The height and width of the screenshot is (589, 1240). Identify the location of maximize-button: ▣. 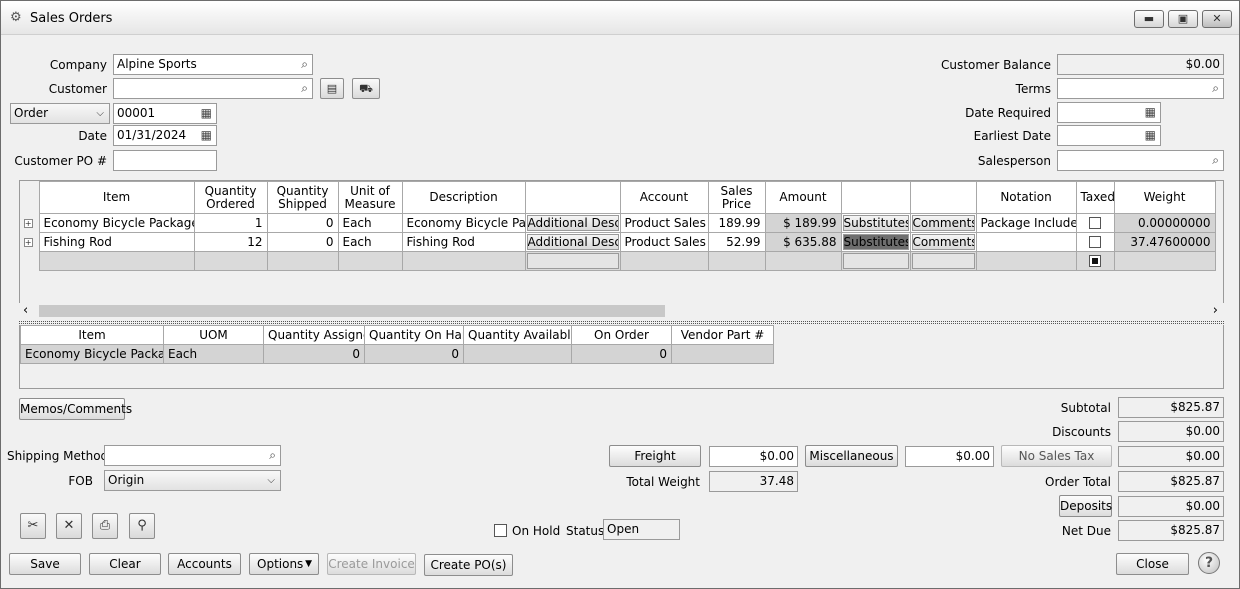
(1183, 19).